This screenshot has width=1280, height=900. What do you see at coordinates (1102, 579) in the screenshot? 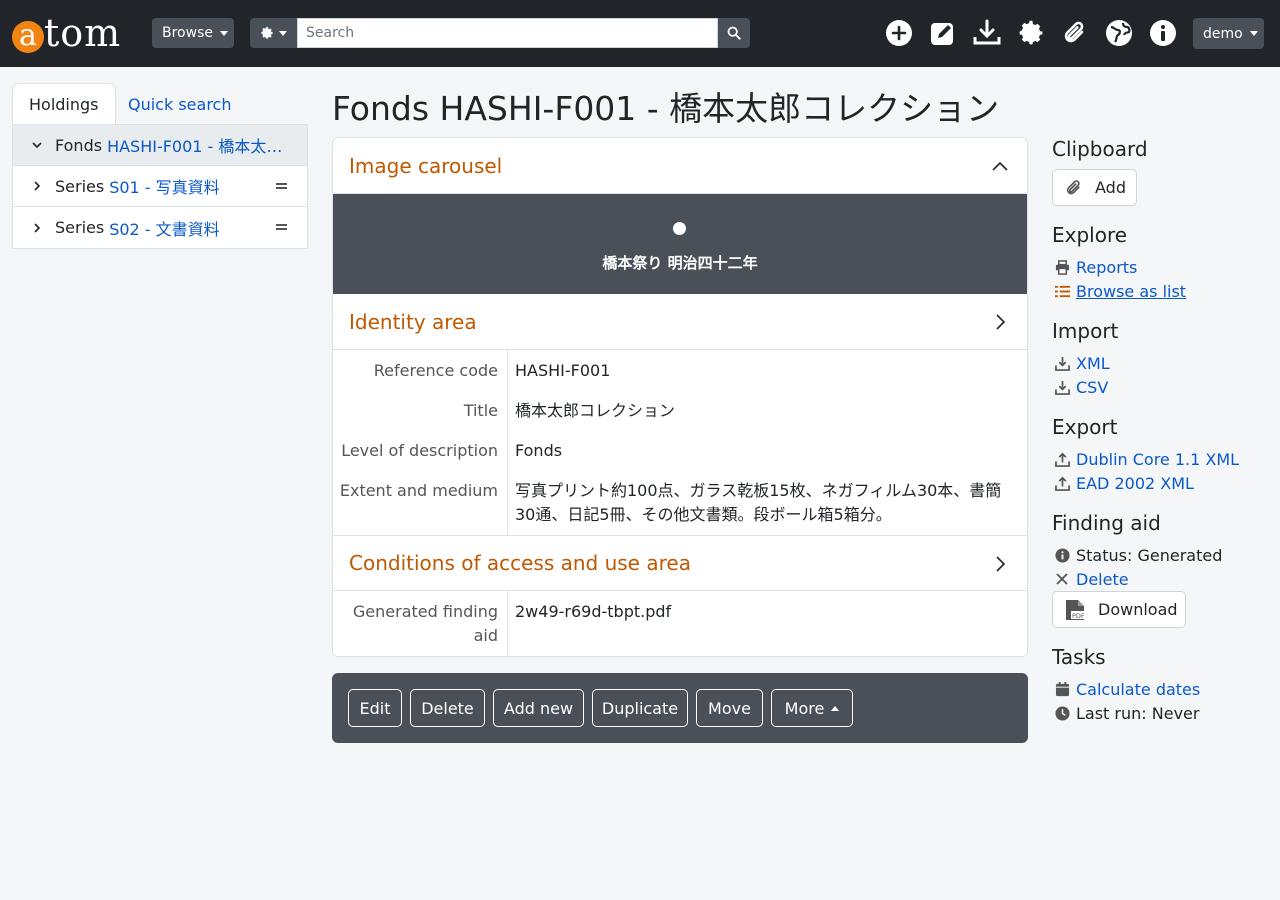
I see `delete-label: Delete` at bounding box center [1102, 579].